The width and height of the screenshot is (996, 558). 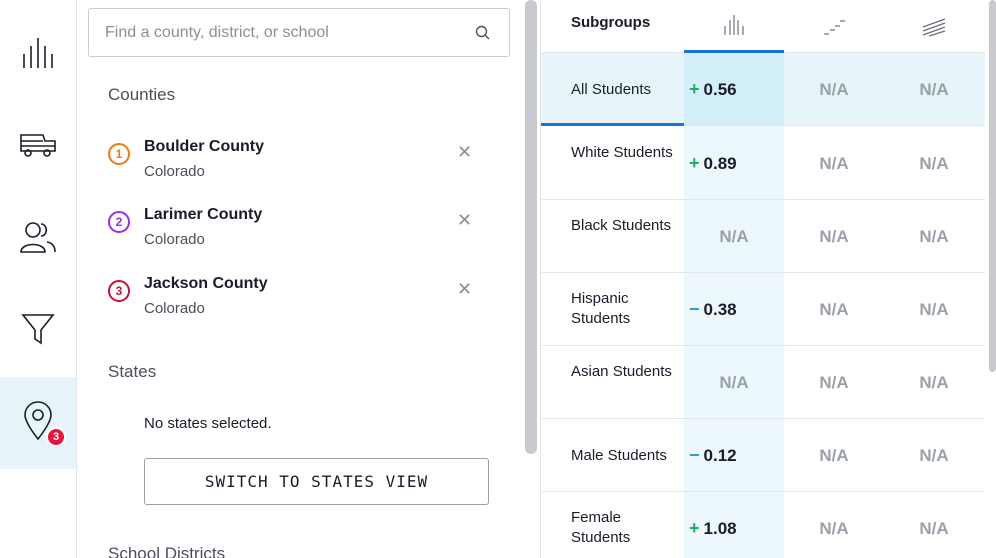 I want to click on avg-score-cell: +0.56, so click(x=734, y=89).